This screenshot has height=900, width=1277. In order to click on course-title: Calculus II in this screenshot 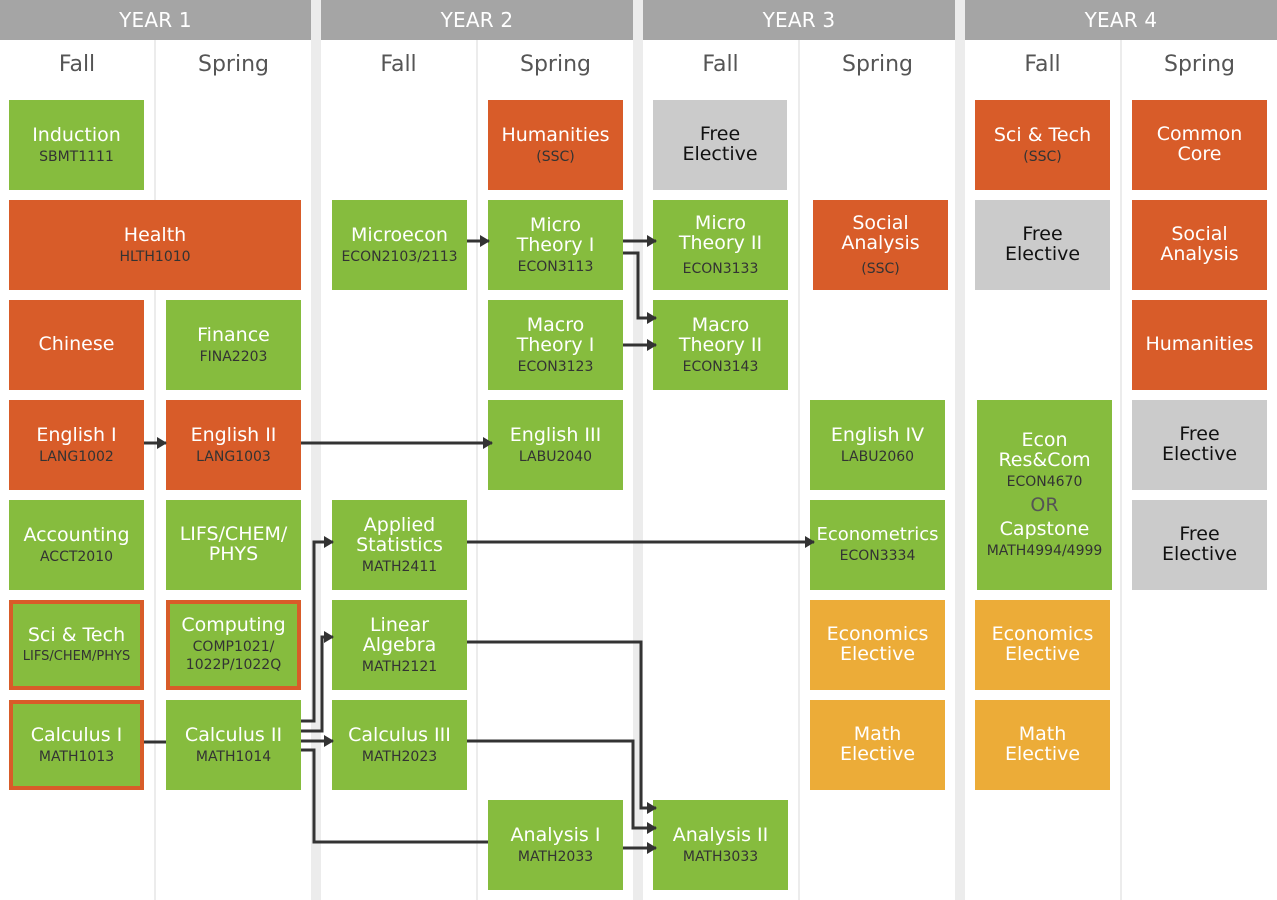, I will do `click(233, 734)`.